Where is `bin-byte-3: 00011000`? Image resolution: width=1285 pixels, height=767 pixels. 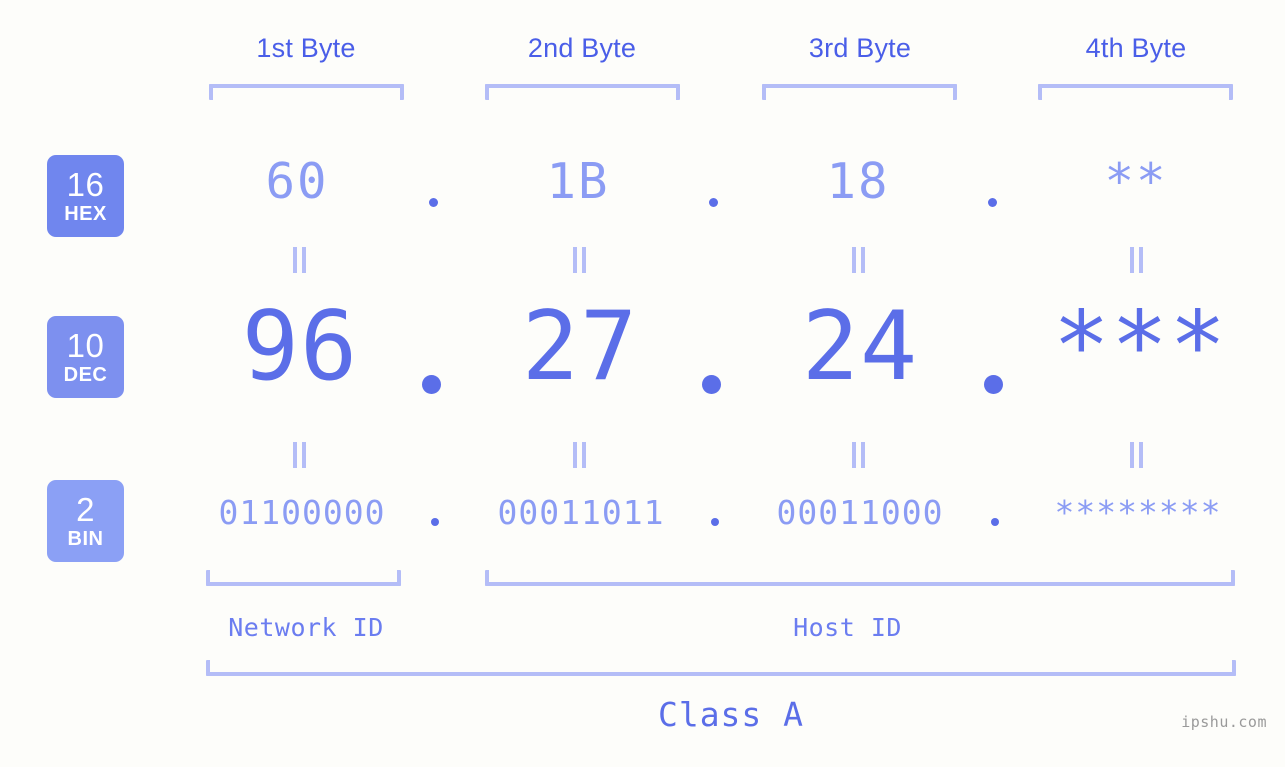 bin-byte-3: 00011000 is located at coordinates (860, 512).